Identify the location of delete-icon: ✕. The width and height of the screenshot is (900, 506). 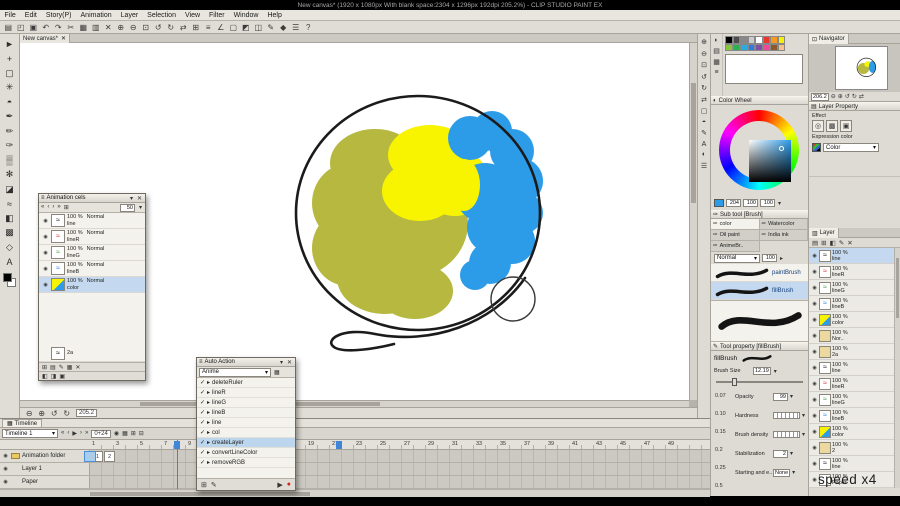
(108, 27).